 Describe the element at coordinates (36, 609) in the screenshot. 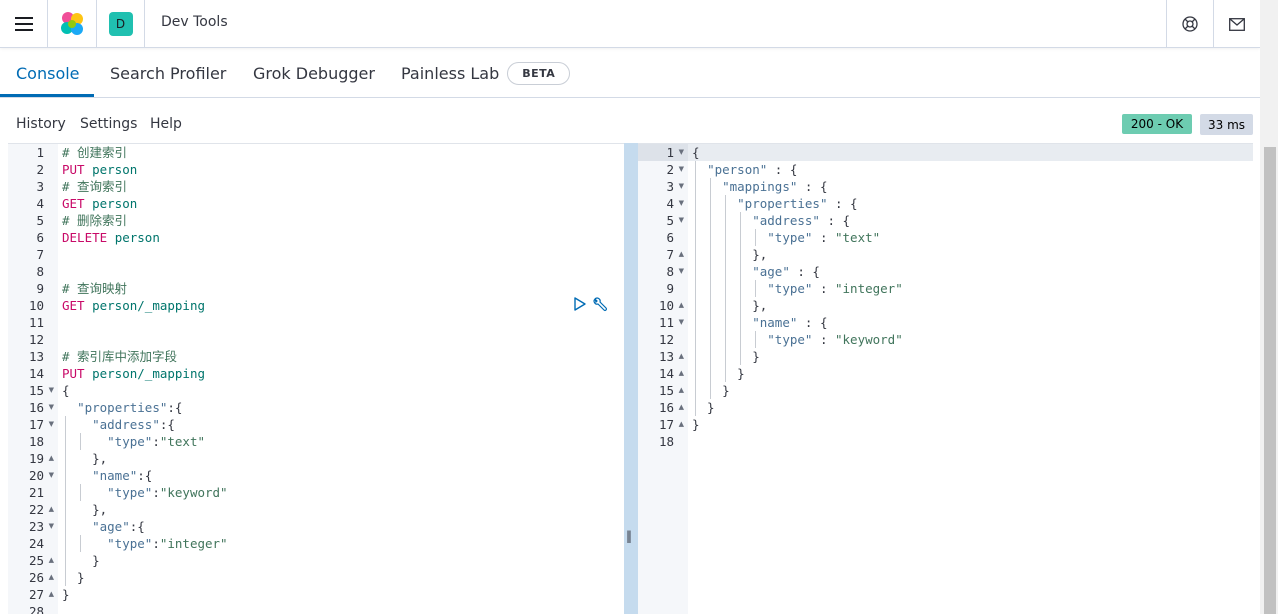

I see `request-line-number: 28` at that location.